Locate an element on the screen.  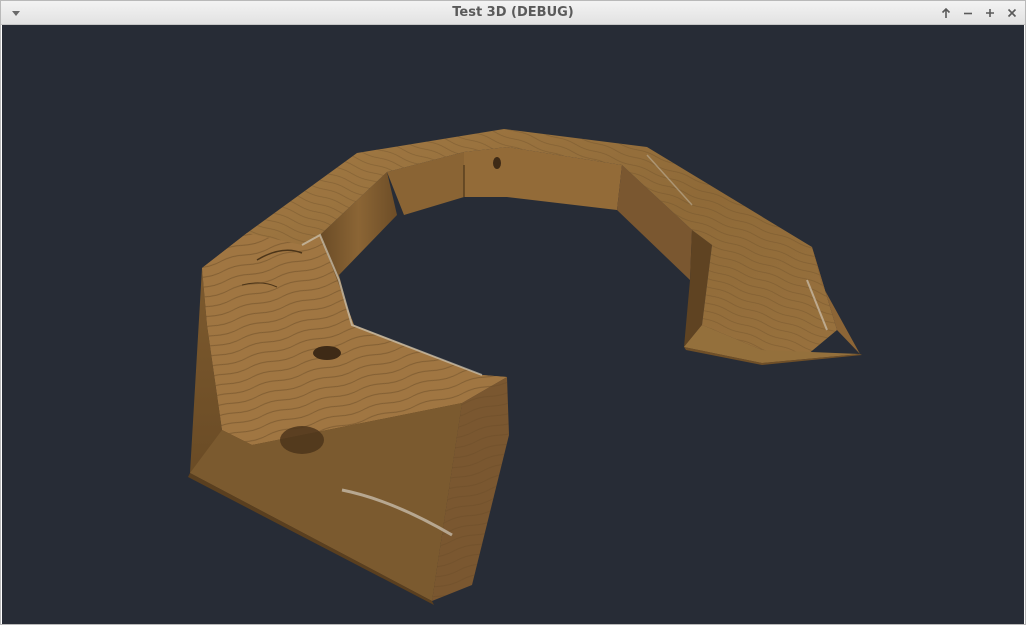
title-bar: Test 3D (DEBUG) is located at coordinates (513, 13).